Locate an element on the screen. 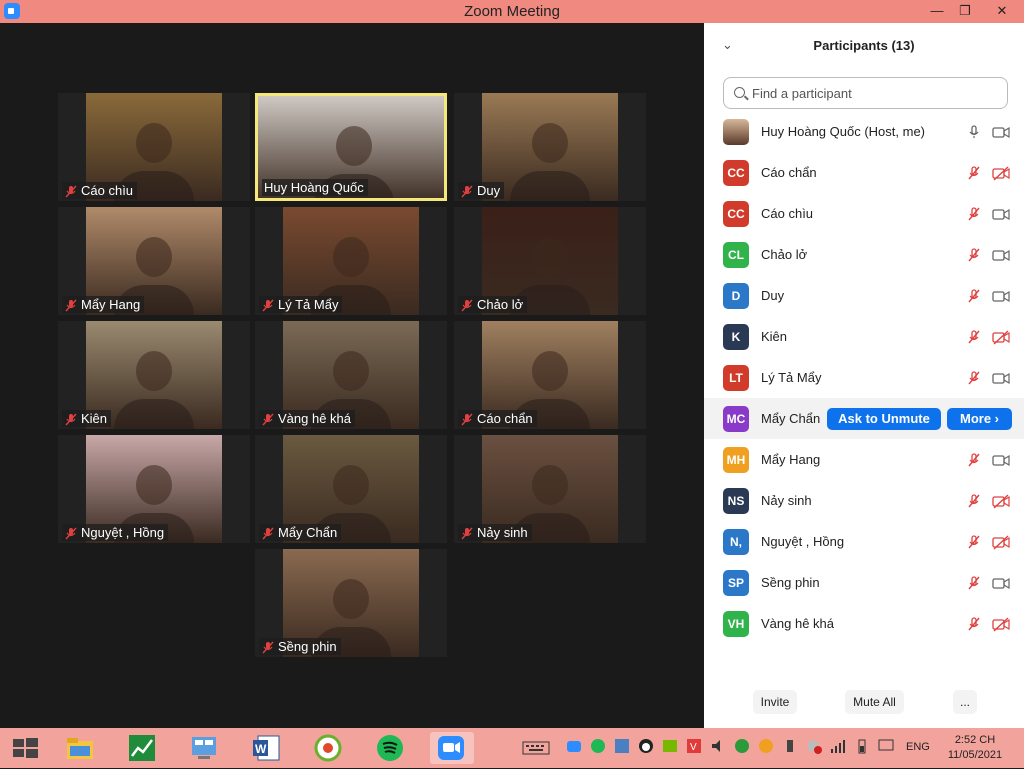  search-input: Find a participant is located at coordinates (865, 93).